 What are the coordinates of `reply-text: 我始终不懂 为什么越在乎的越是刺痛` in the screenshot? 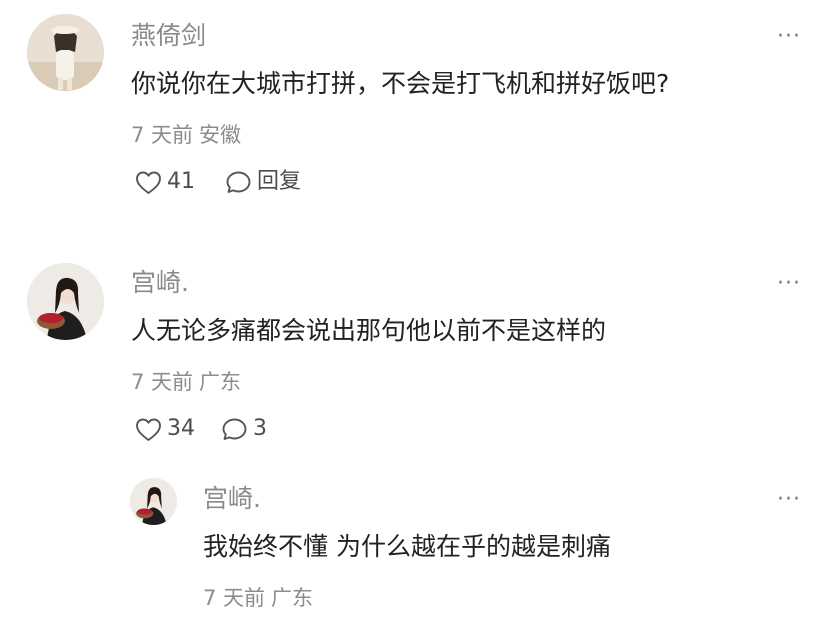 It's located at (407, 546).